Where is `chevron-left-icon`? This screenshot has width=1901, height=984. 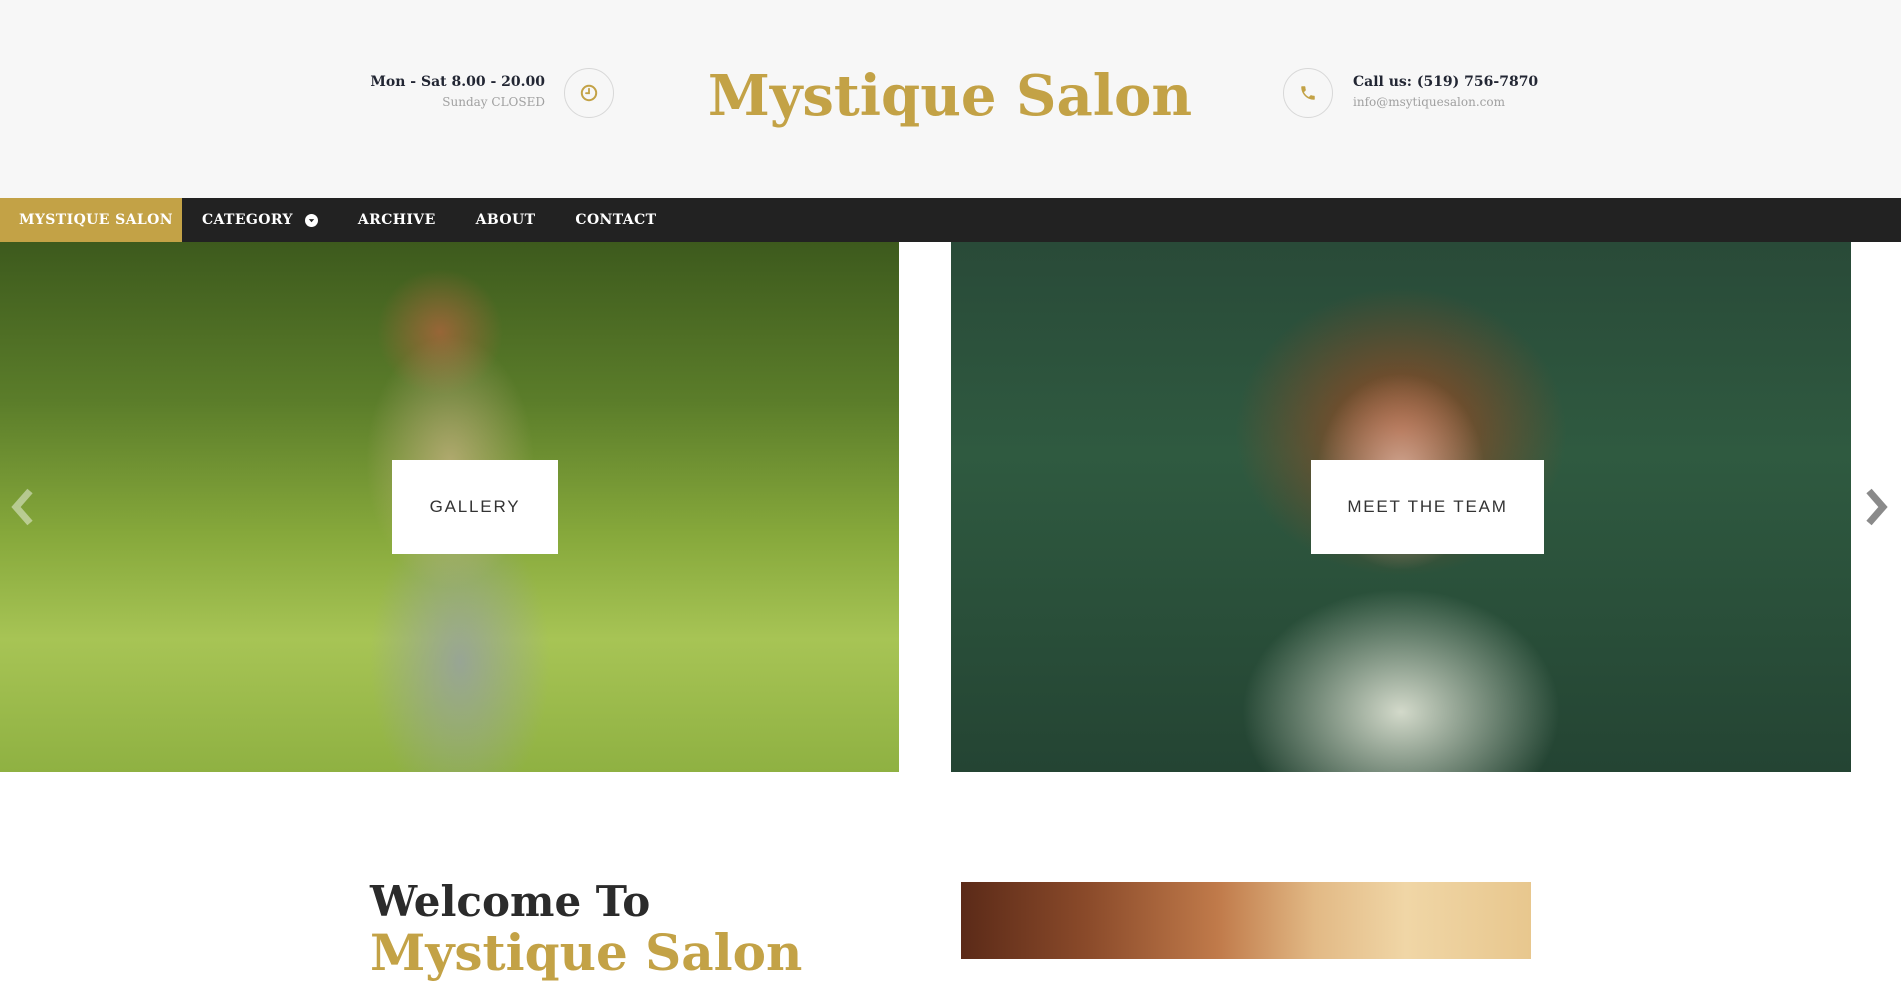 chevron-left-icon is located at coordinates (23, 507).